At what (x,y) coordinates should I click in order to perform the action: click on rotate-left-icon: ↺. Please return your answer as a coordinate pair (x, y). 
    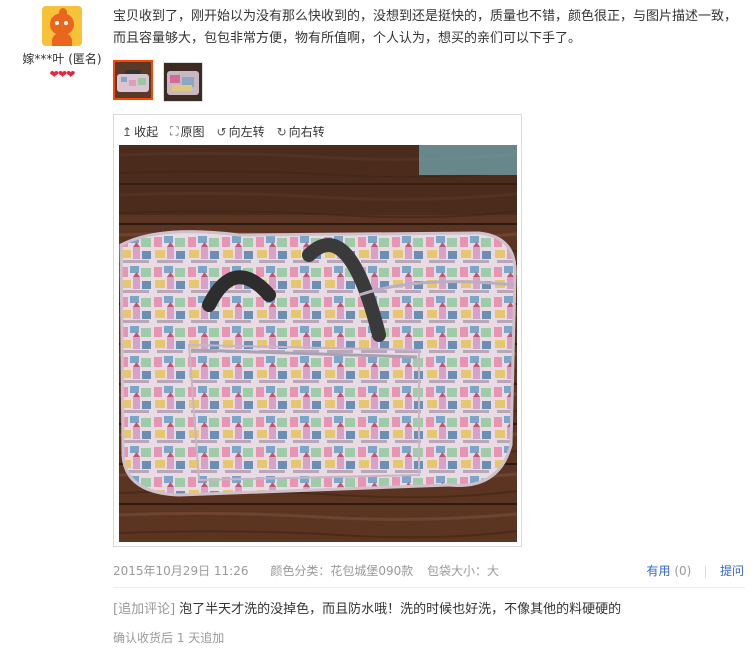
    Looking at the image, I should click on (221, 131).